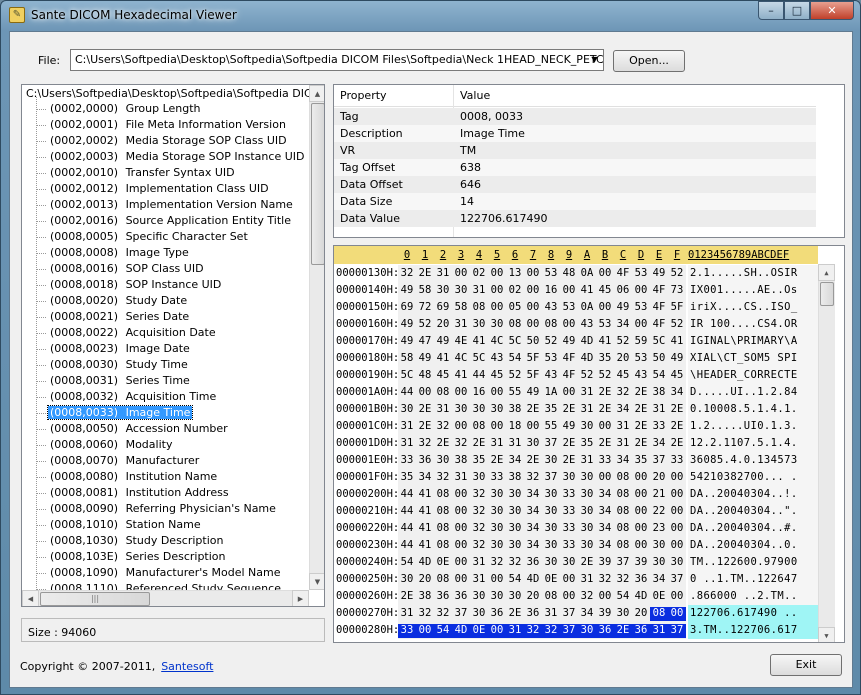  I want to click on property-row: Description Image Time, so click(575, 133).